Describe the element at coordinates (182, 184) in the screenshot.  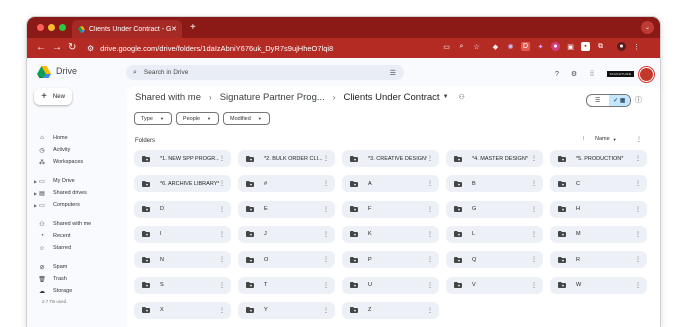
I see `folder-item: *6. ARCHIVE LIBRARY* ⋮` at that location.